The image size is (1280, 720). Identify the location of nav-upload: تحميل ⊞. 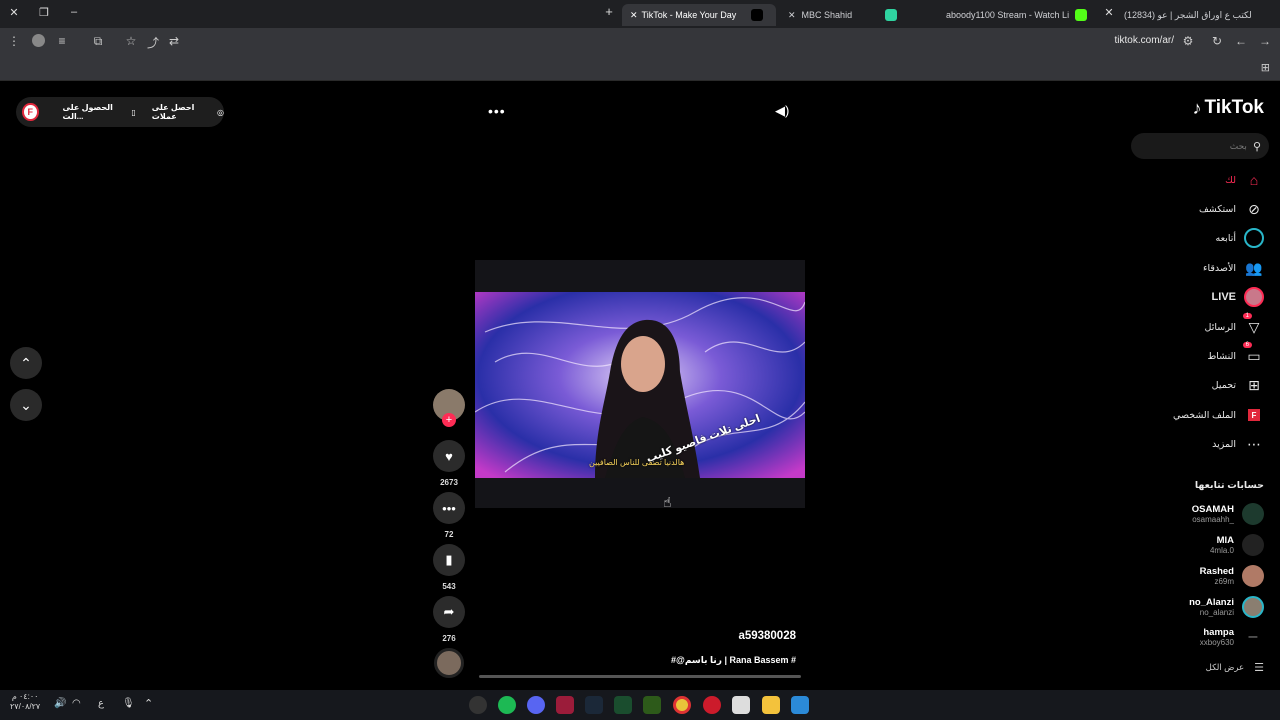
(1238, 385).